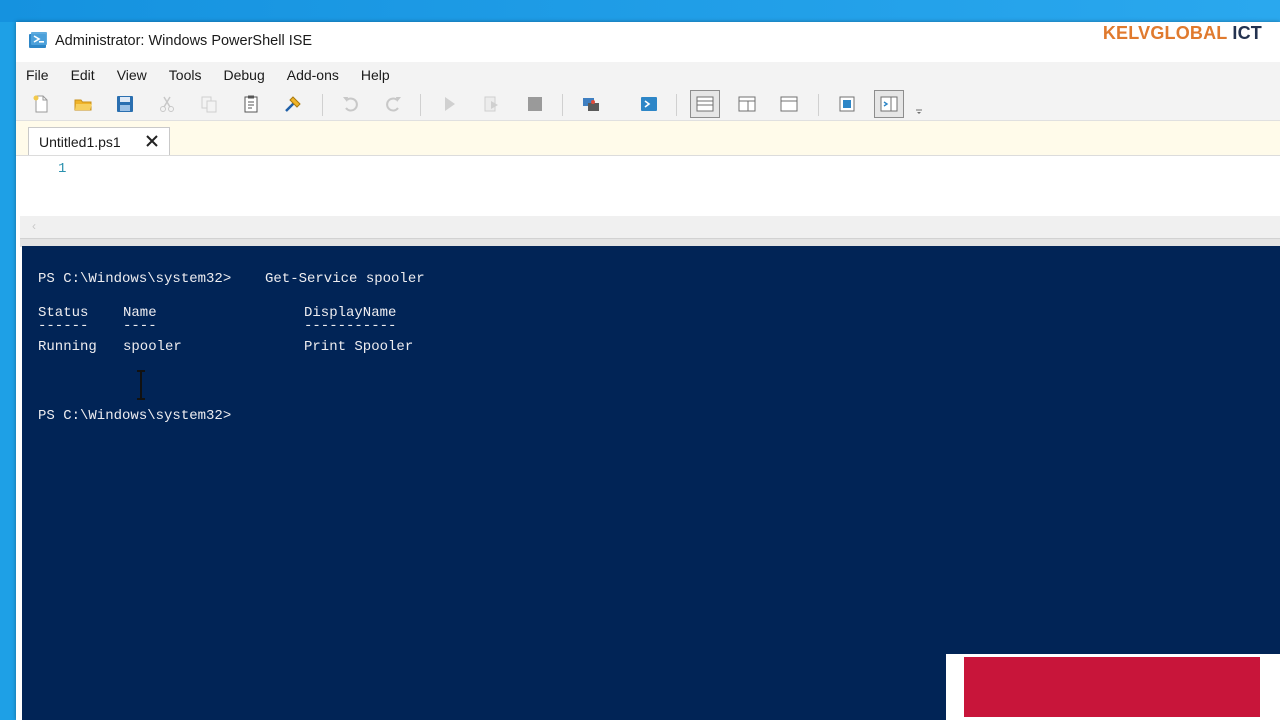 The image size is (1280, 720). I want to click on command-addon-icon, so click(847, 104).